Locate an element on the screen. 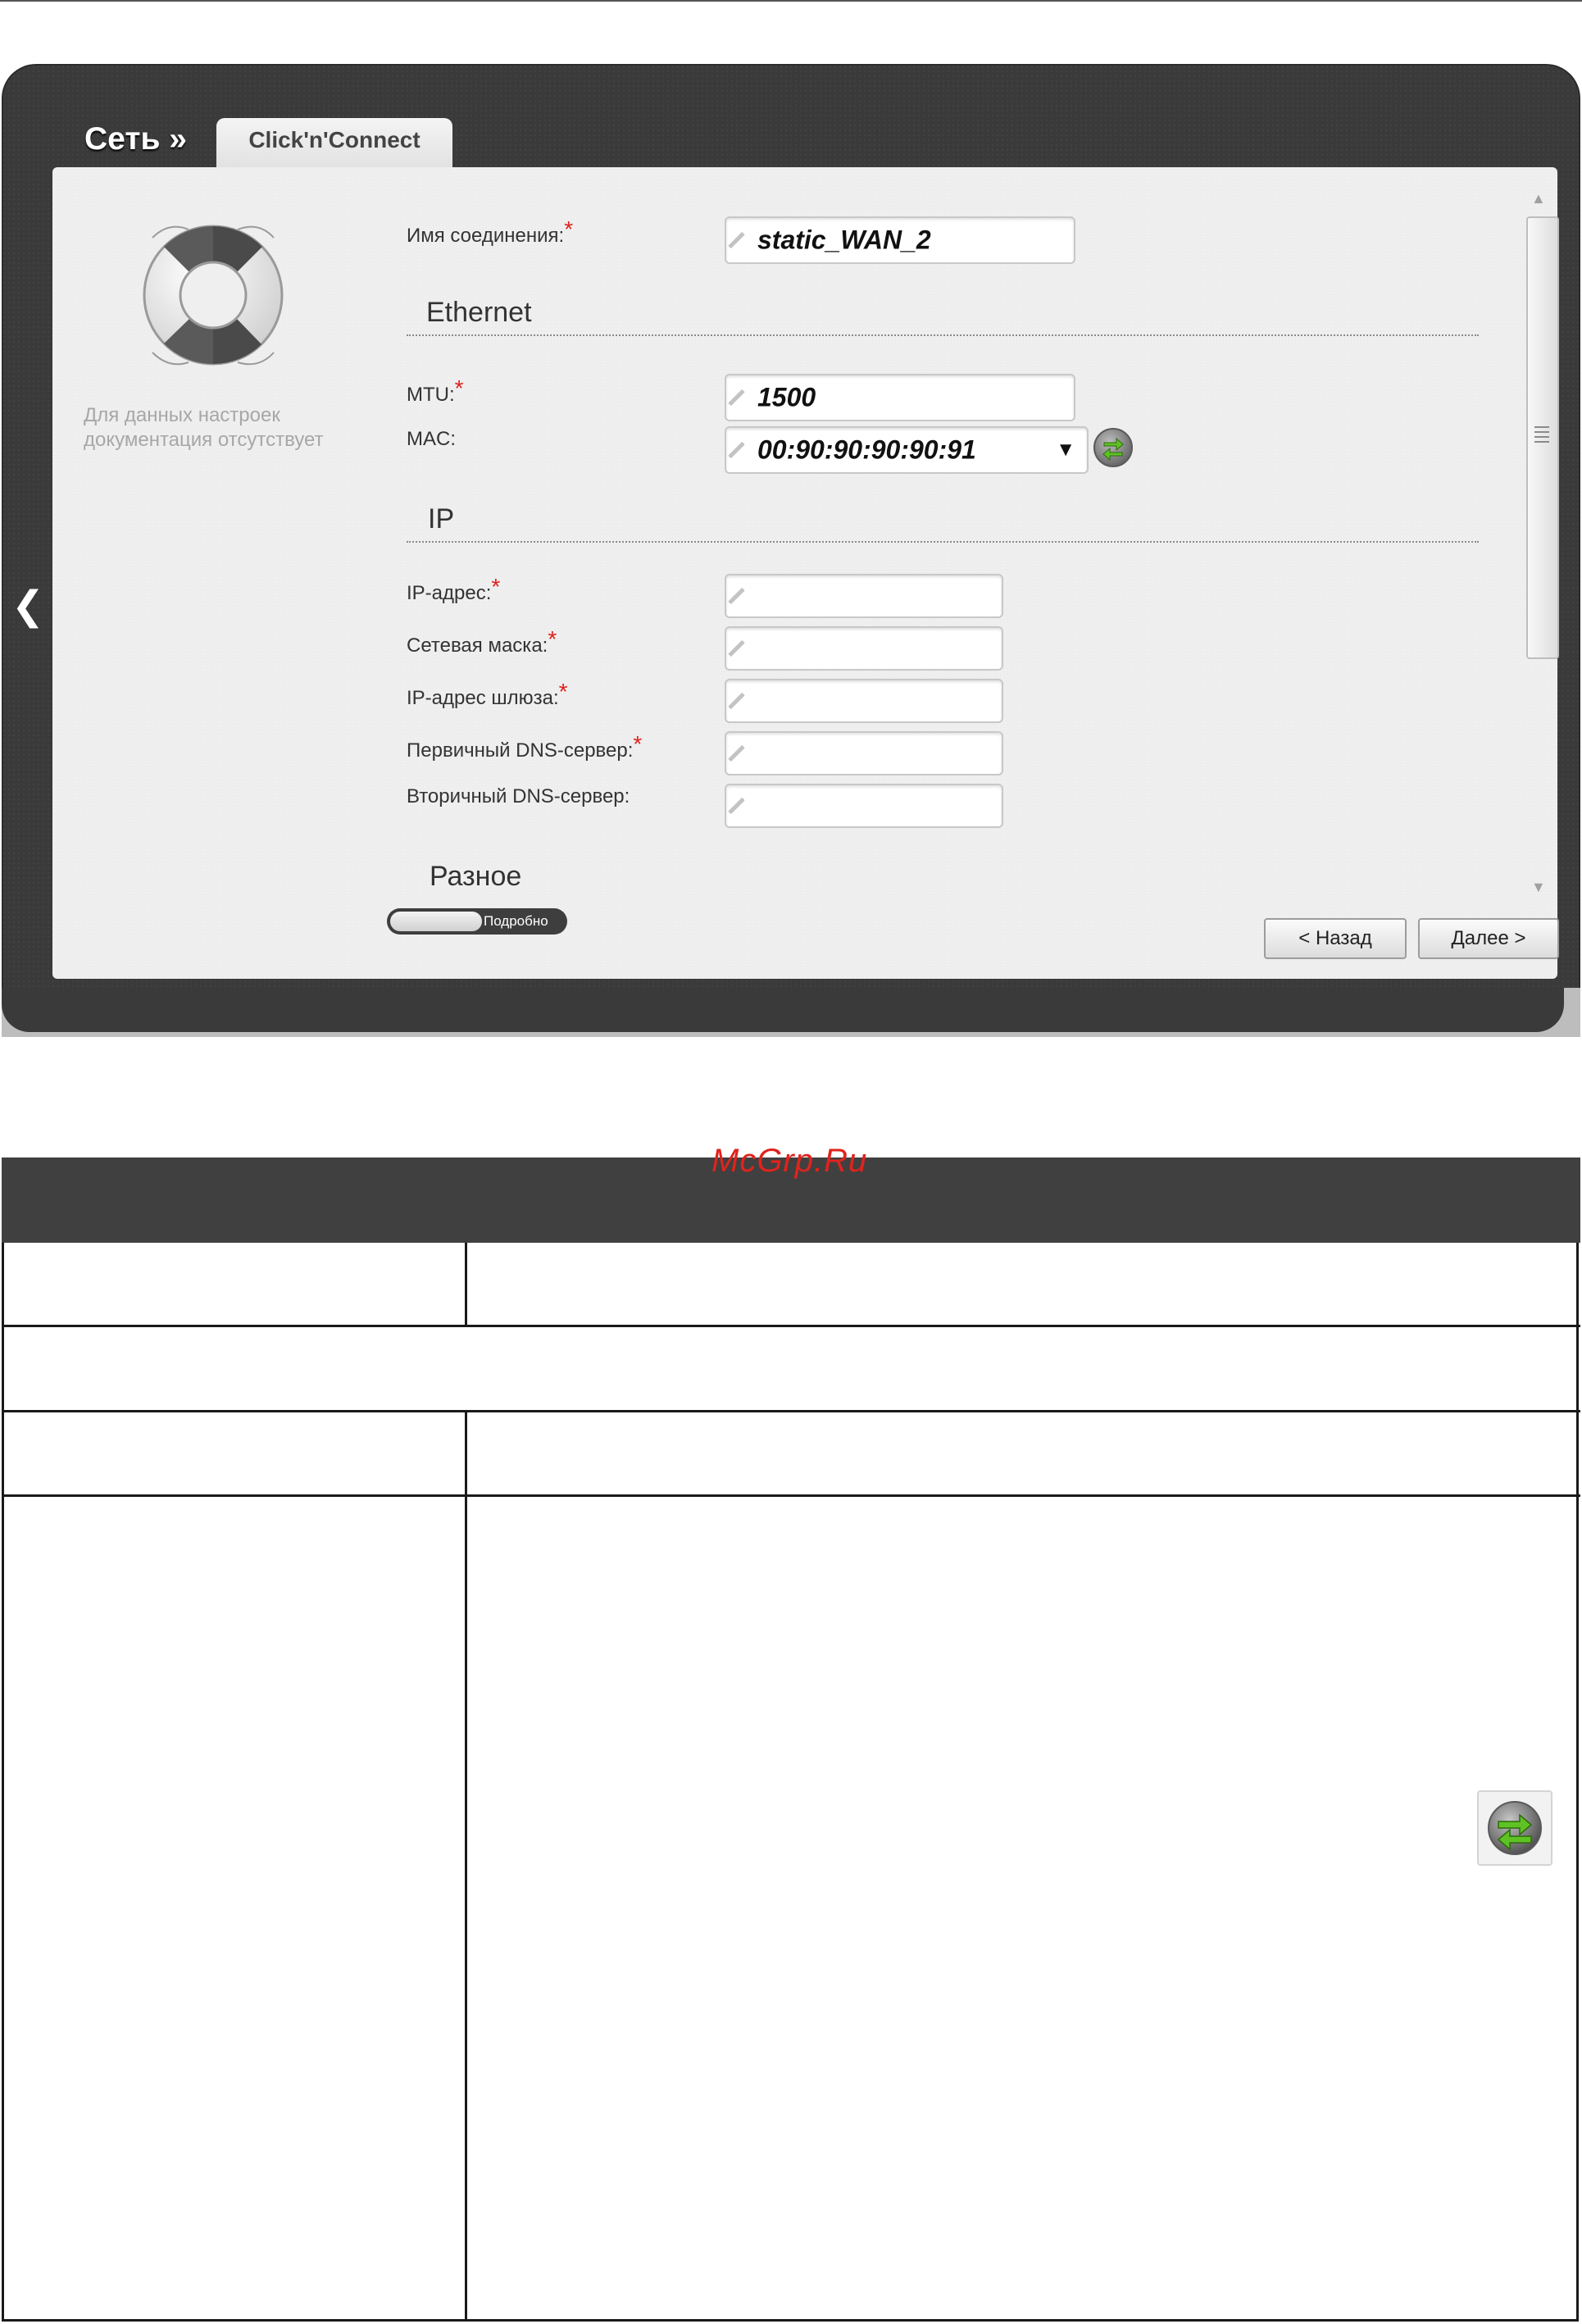 This screenshot has height=2324, width=1582. details-toggle: Подробно is located at coordinates (477, 921).